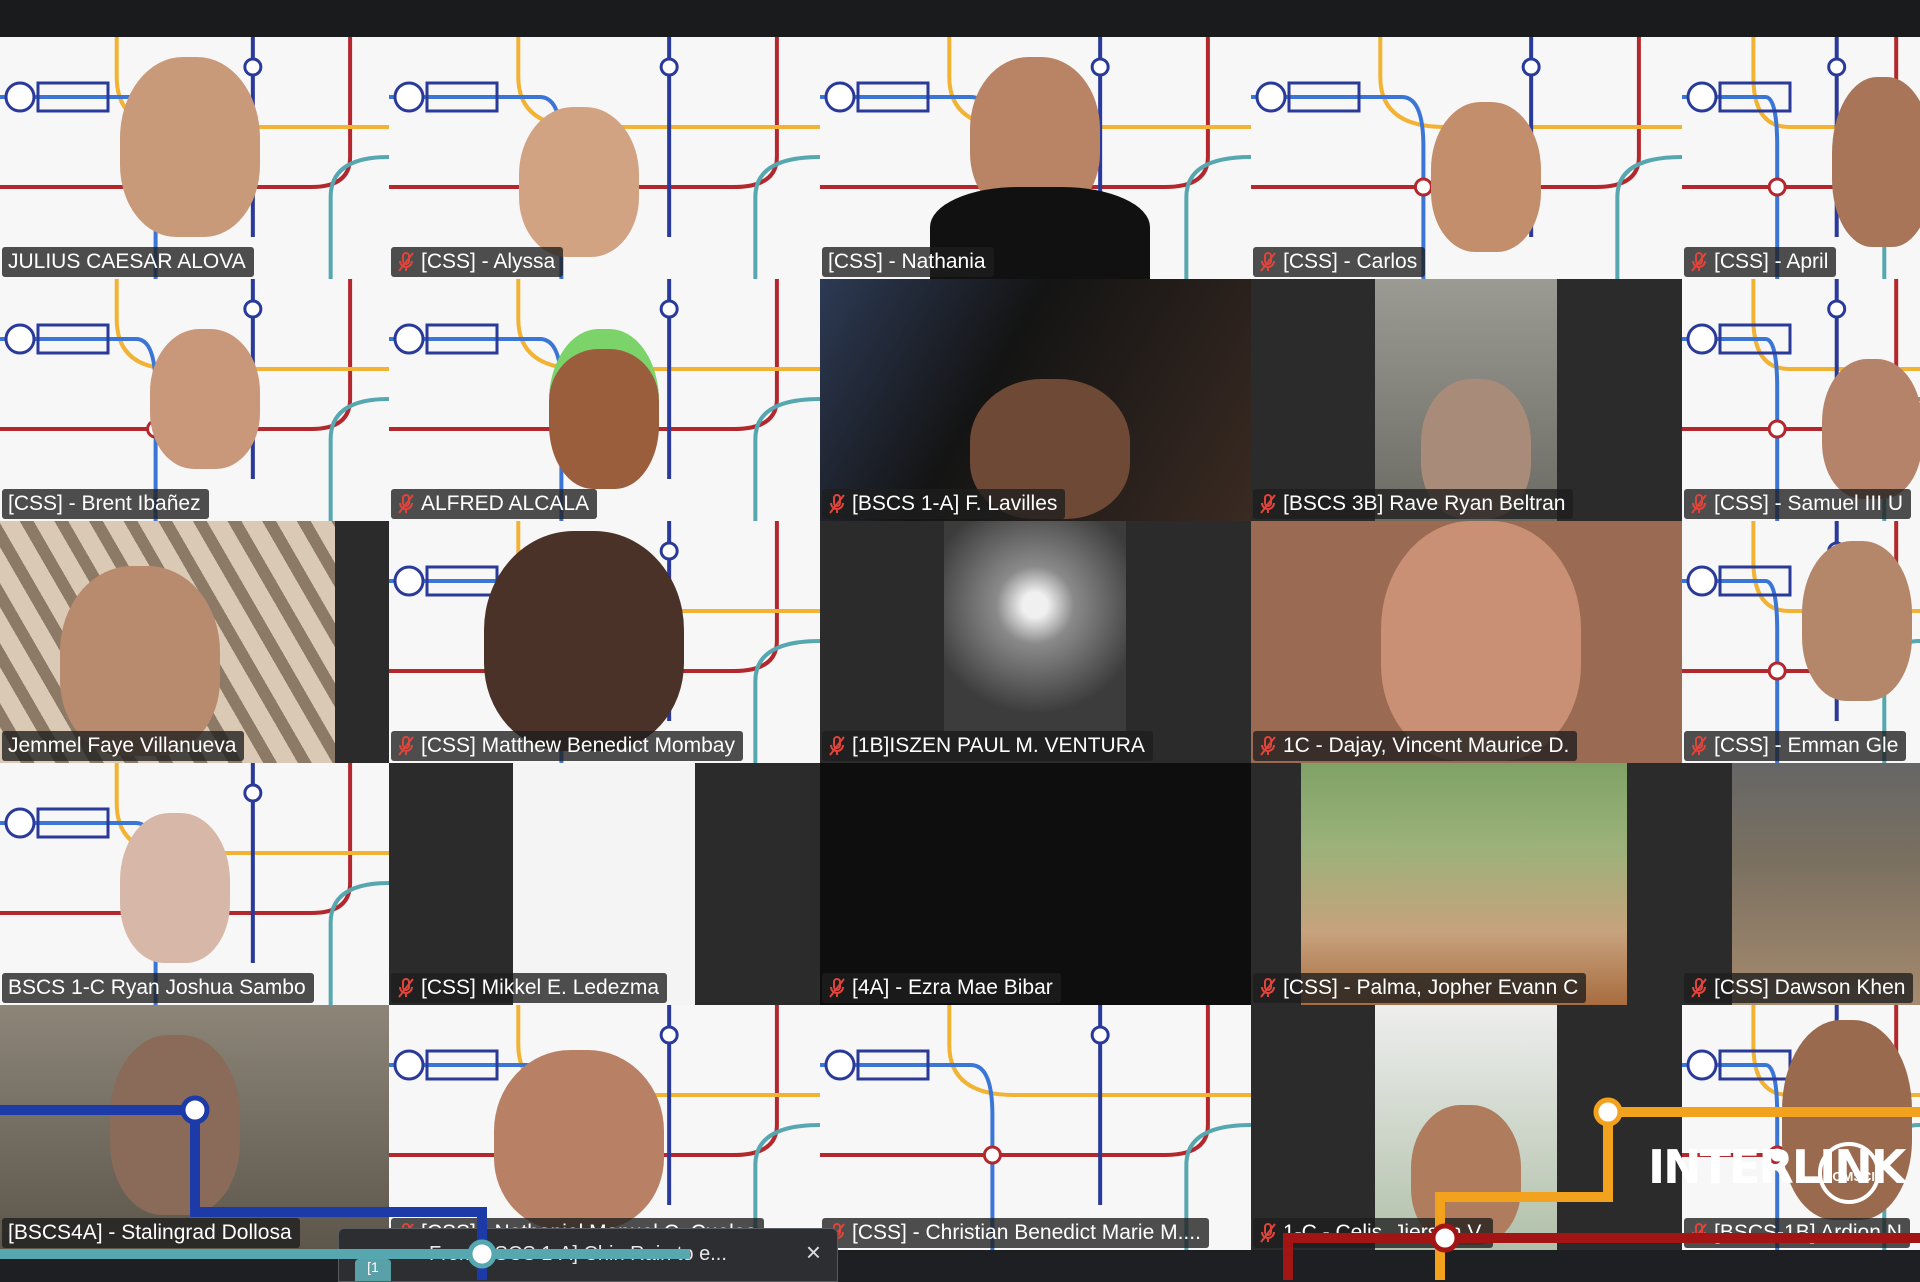 Image resolution: width=1920 pixels, height=1282 pixels. I want to click on name-tag: [CSS] Matthew Benedict Mombay, so click(567, 746).